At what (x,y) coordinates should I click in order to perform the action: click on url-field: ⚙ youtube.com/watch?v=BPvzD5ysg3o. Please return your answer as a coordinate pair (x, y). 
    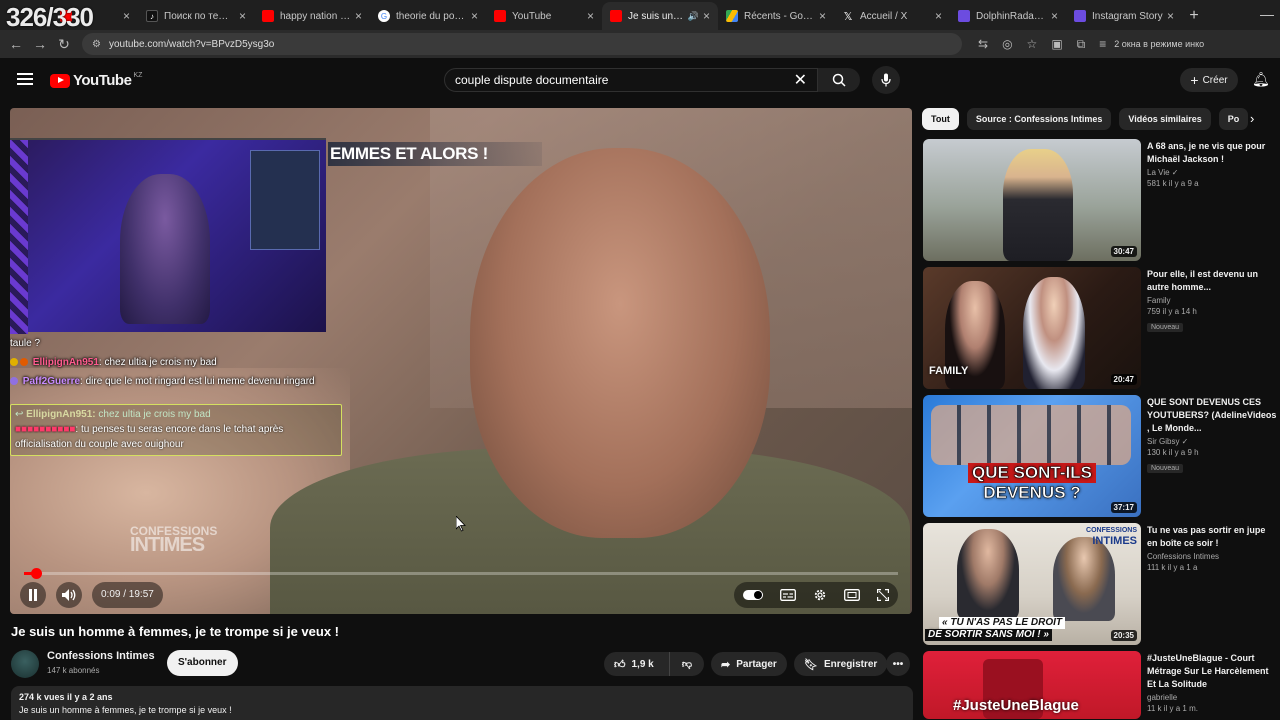
    Looking at the image, I should click on (522, 44).